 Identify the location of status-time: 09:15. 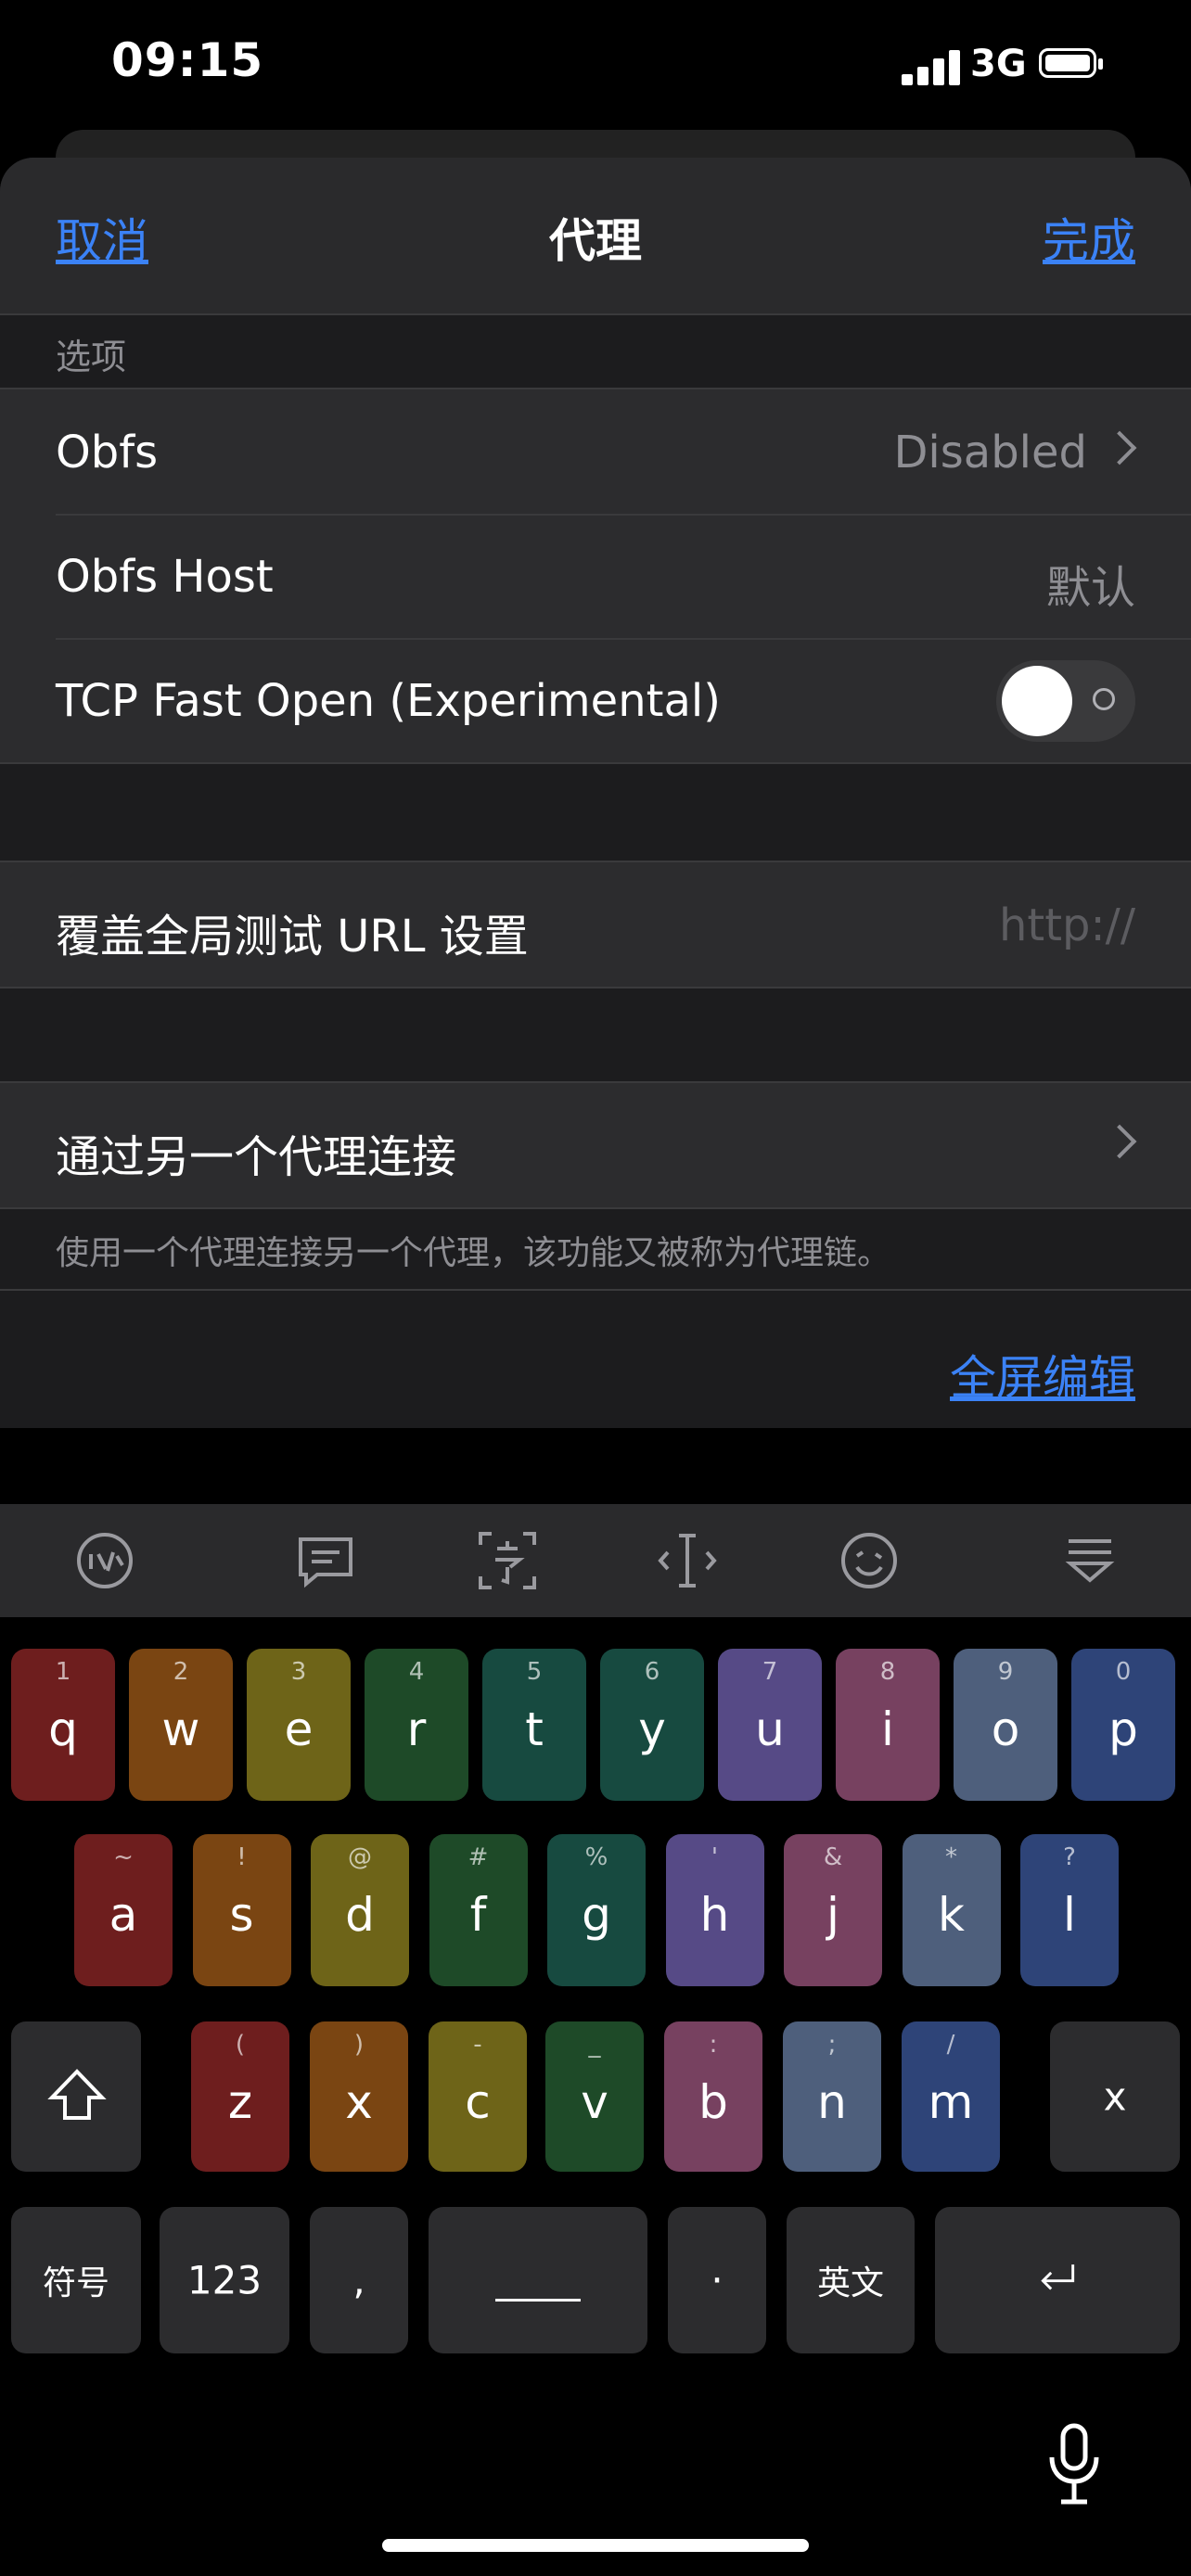
(187, 60).